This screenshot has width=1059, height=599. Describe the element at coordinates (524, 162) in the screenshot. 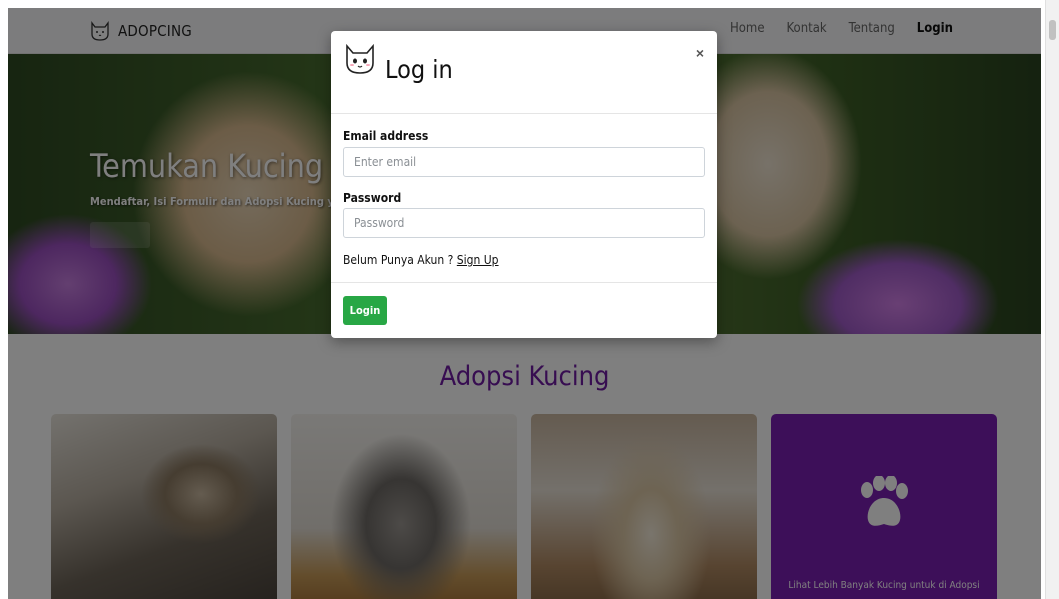

I see `email-field` at that location.